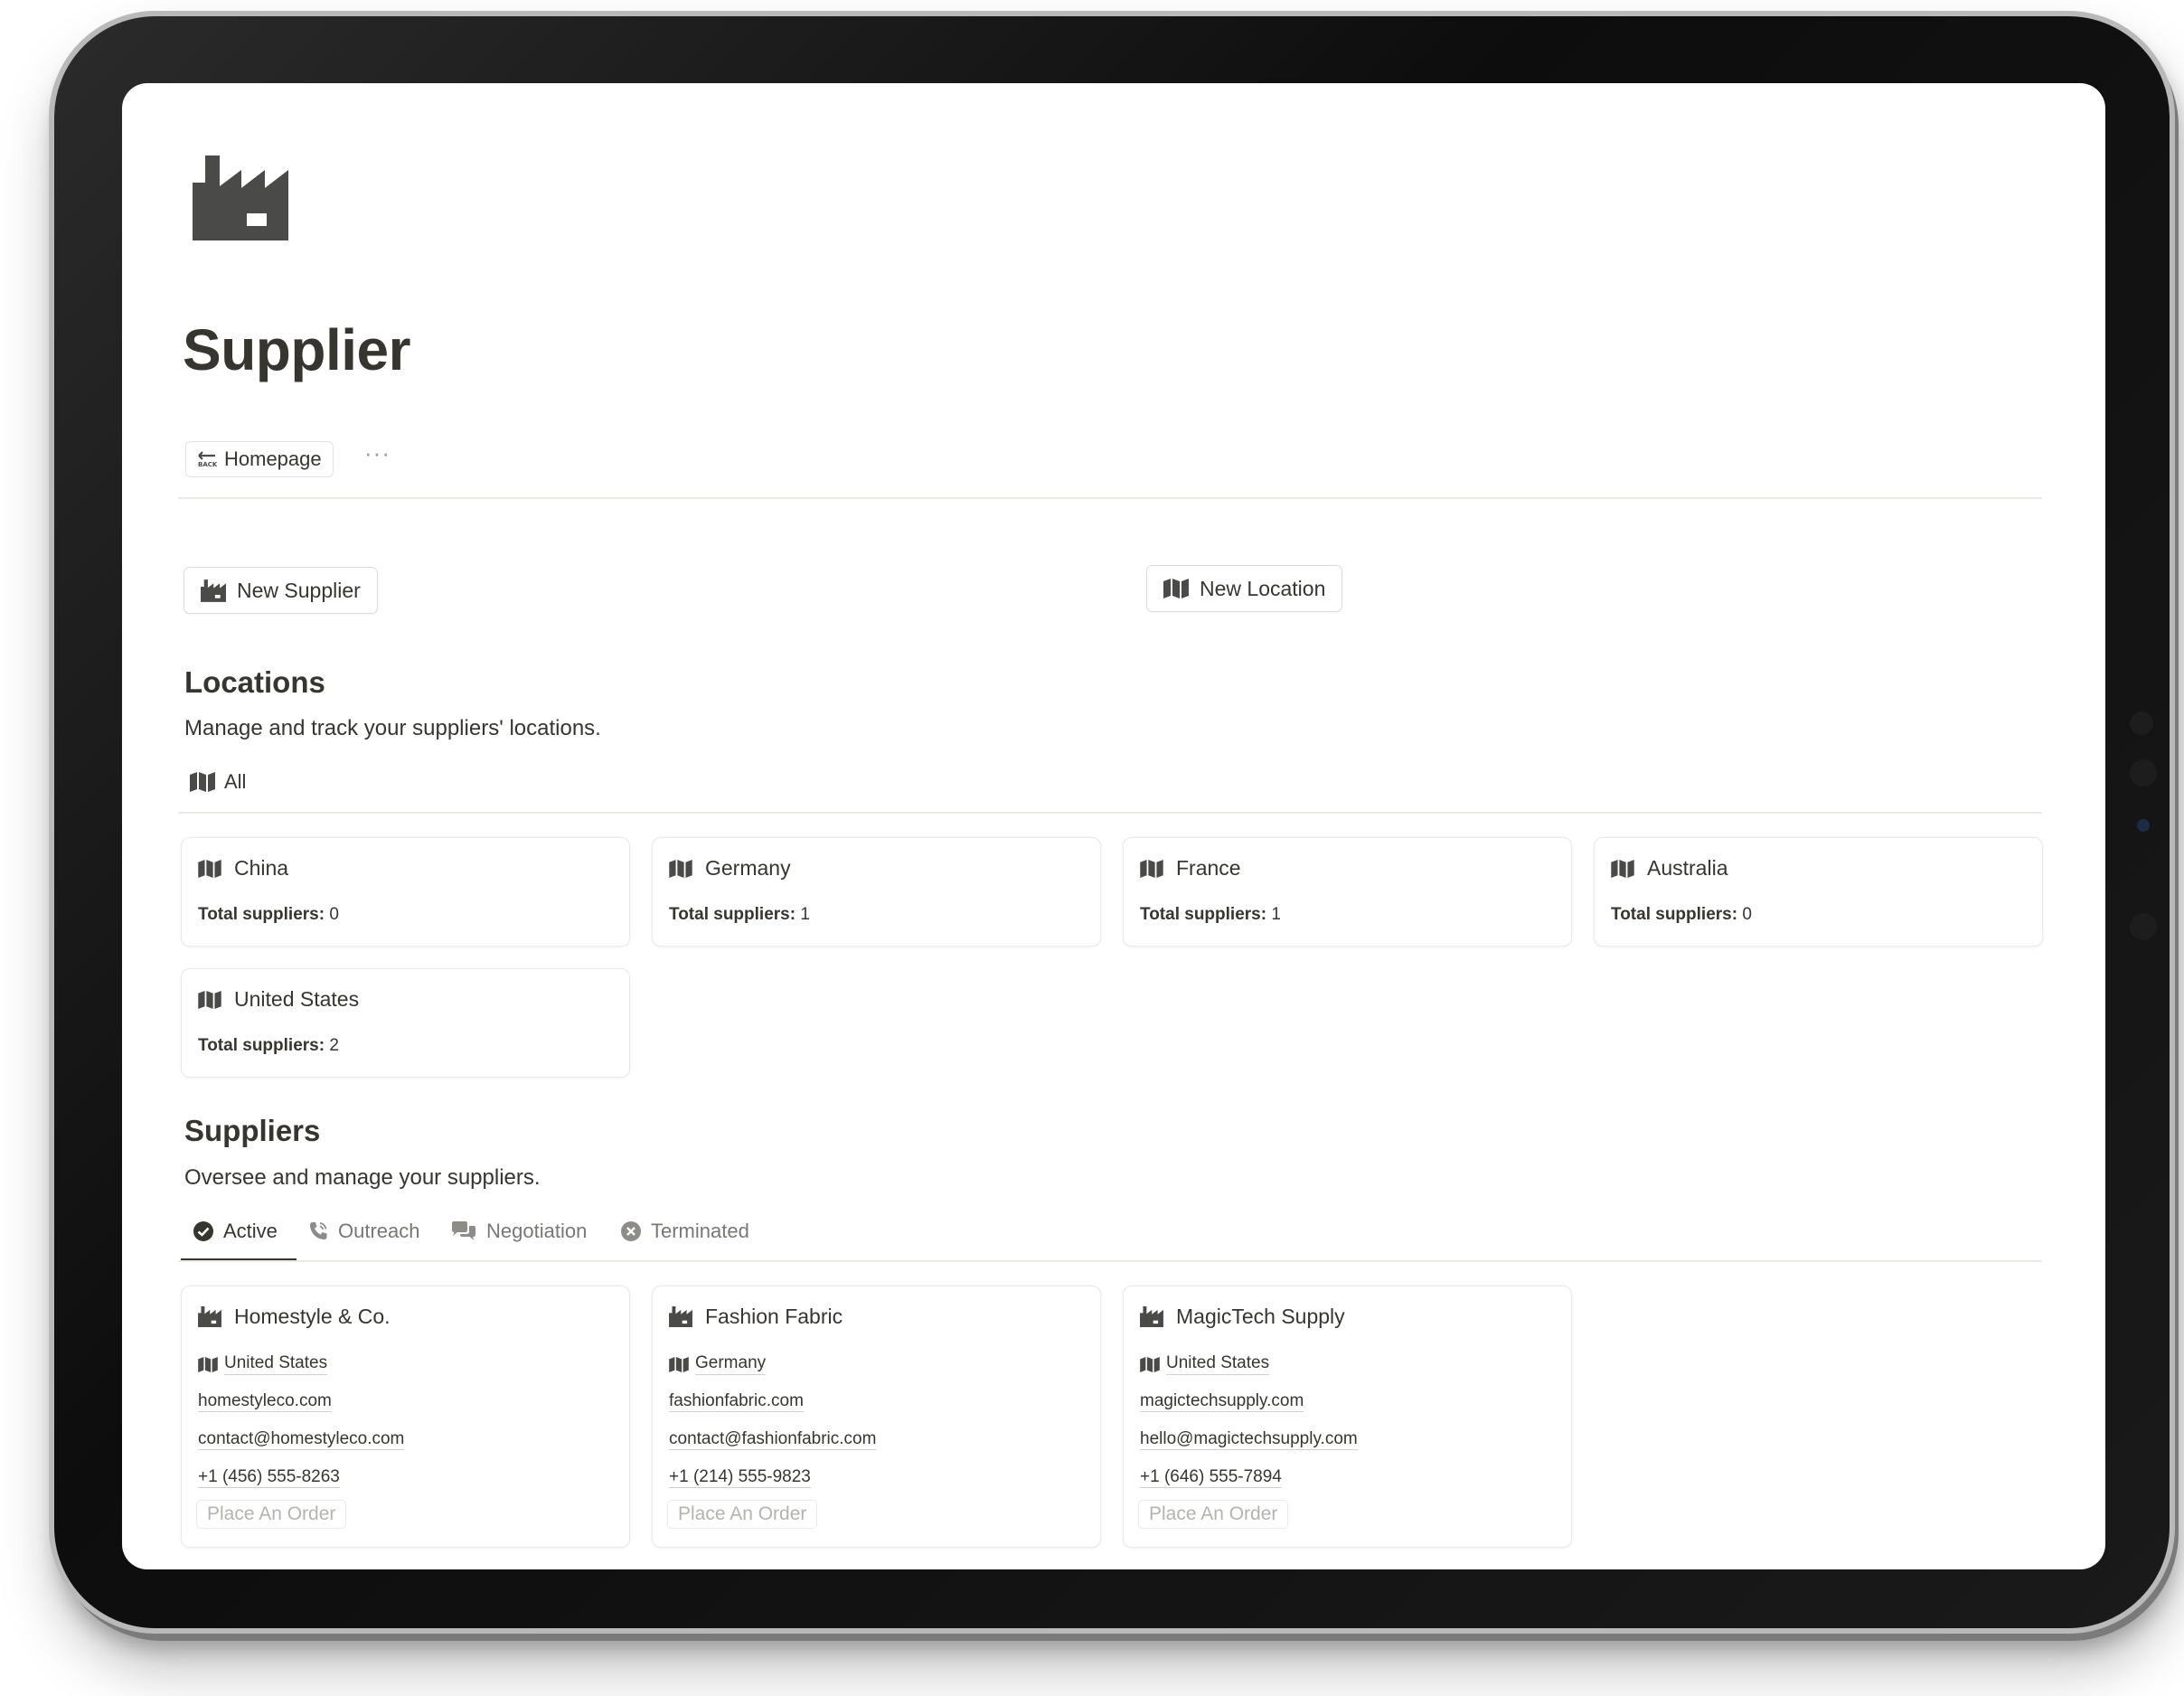 This screenshot has width=2184, height=1696. What do you see at coordinates (1347, 892) in the screenshot?
I see `location-card-france: France Total suppliers: 1` at bounding box center [1347, 892].